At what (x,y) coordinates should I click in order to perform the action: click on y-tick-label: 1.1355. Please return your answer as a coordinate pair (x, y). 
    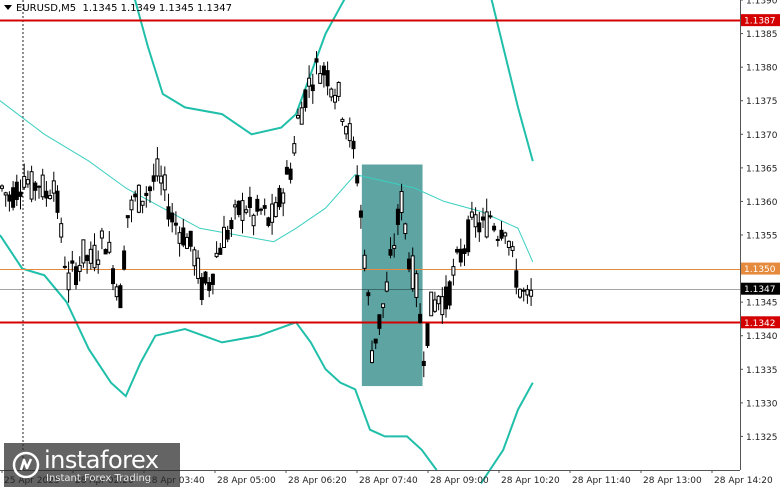
    Looking at the image, I should click on (762, 237).